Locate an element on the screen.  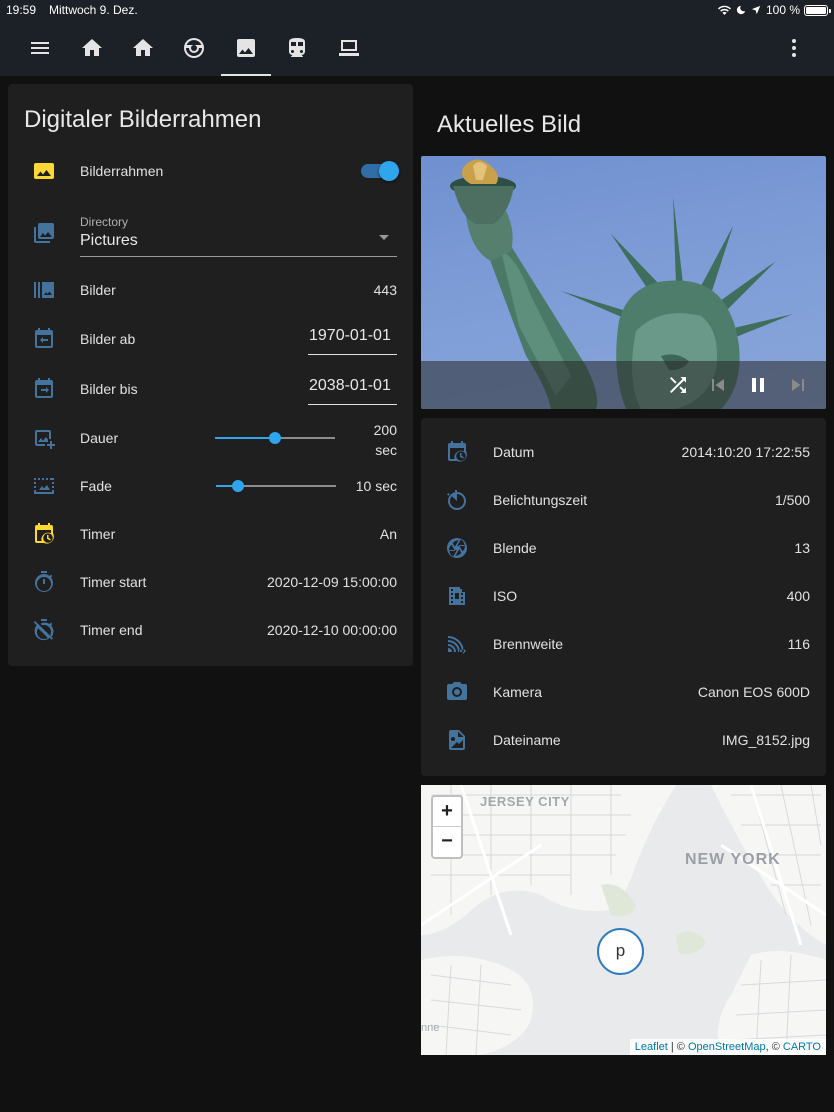
map-tiles is located at coordinates (623, 920).